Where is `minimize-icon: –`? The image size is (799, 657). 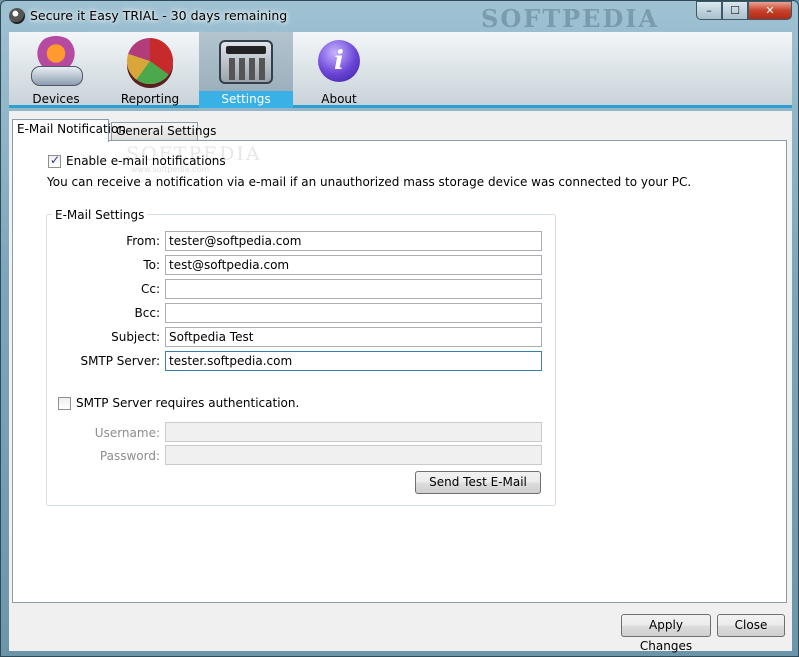
minimize-icon: – is located at coordinates (709, 10).